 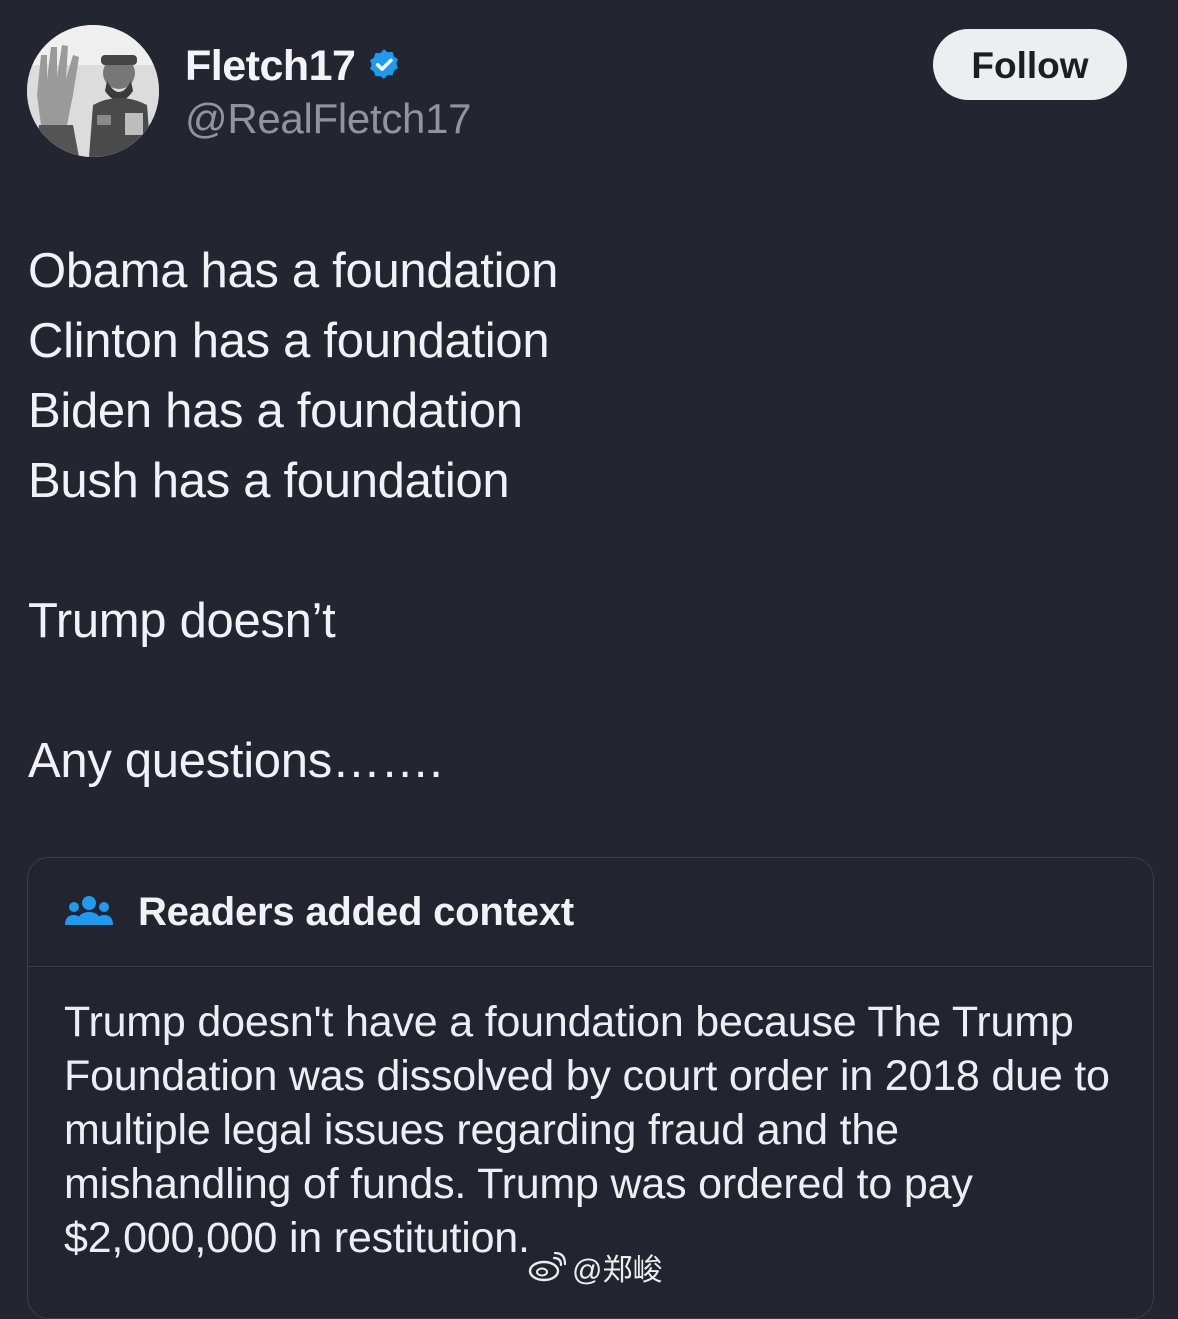 I want to click on watermark: @郑峻, so click(x=595, y=1267).